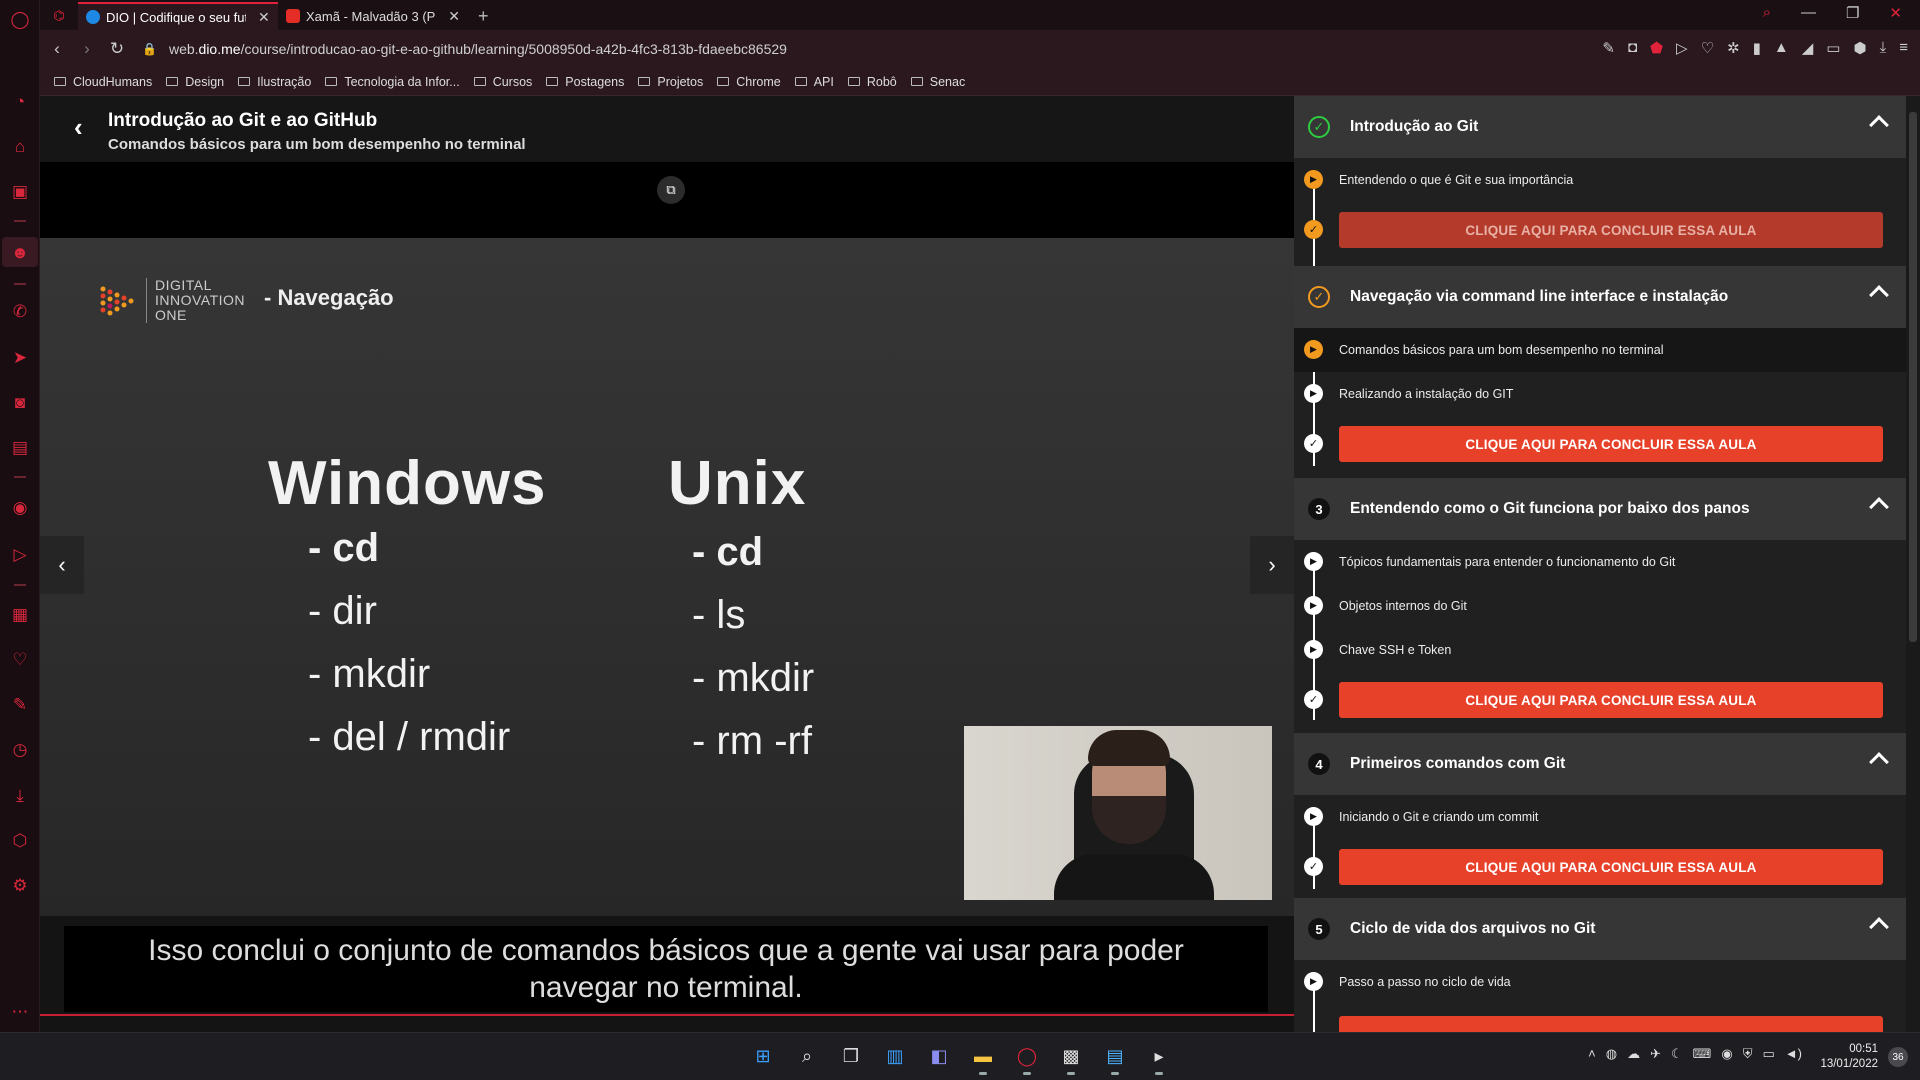 The image size is (1920, 1080). Describe the element at coordinates (1898, 1057) in the screenshot. I see `notification-badge: 36` at that location.